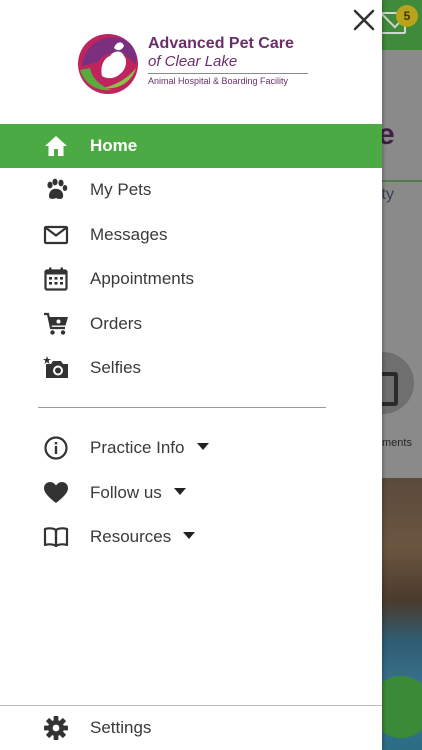 The image size is (422, 750). Describe the element at coordinates (56, 493) in the screenshot. I see `heart-icon` at that location.